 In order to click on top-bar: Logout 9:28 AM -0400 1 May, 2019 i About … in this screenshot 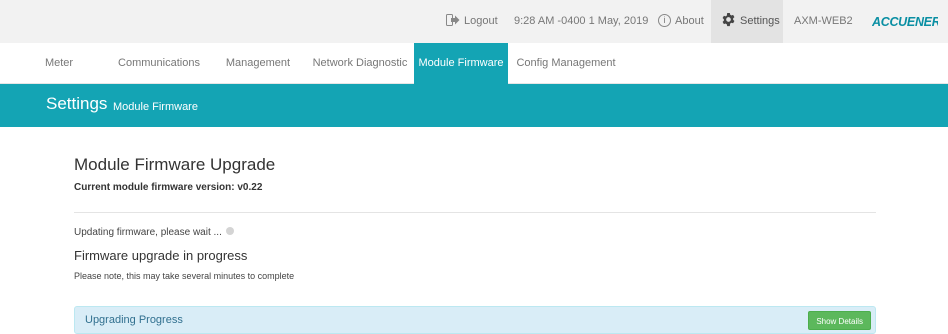, I will do `click(474, 21)`.